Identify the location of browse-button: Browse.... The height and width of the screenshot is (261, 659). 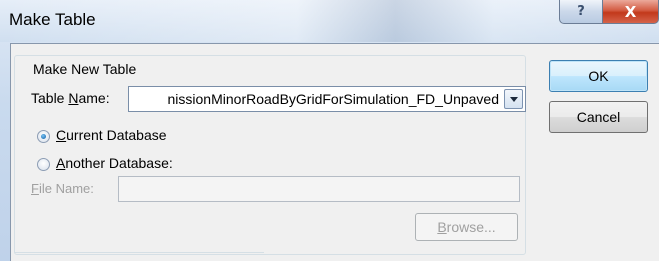
(466, 227).